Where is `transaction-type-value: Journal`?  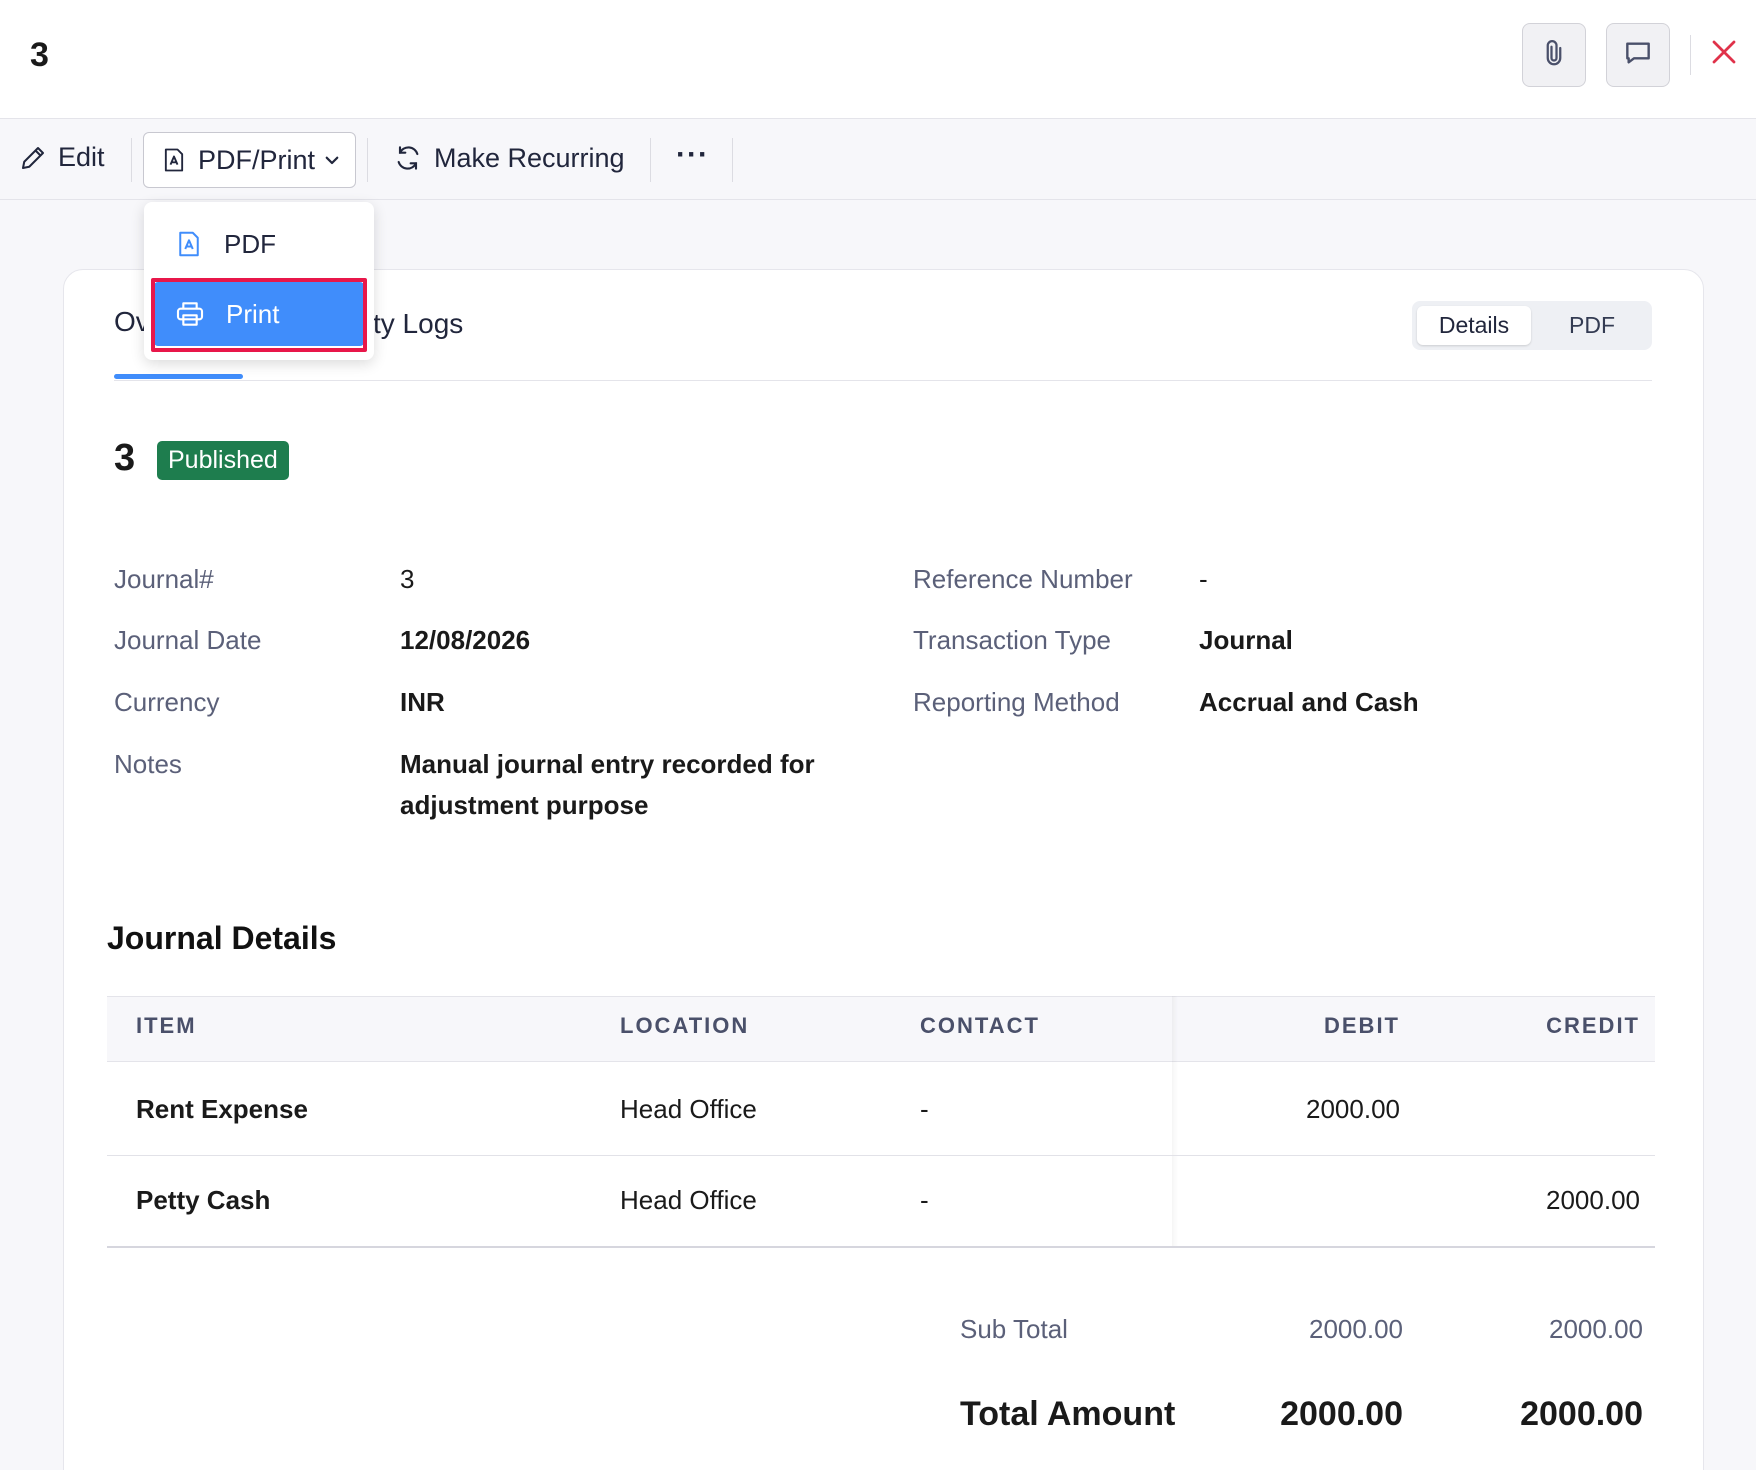 transaction-type-value: Journal is located at coordinates (1246, 640).